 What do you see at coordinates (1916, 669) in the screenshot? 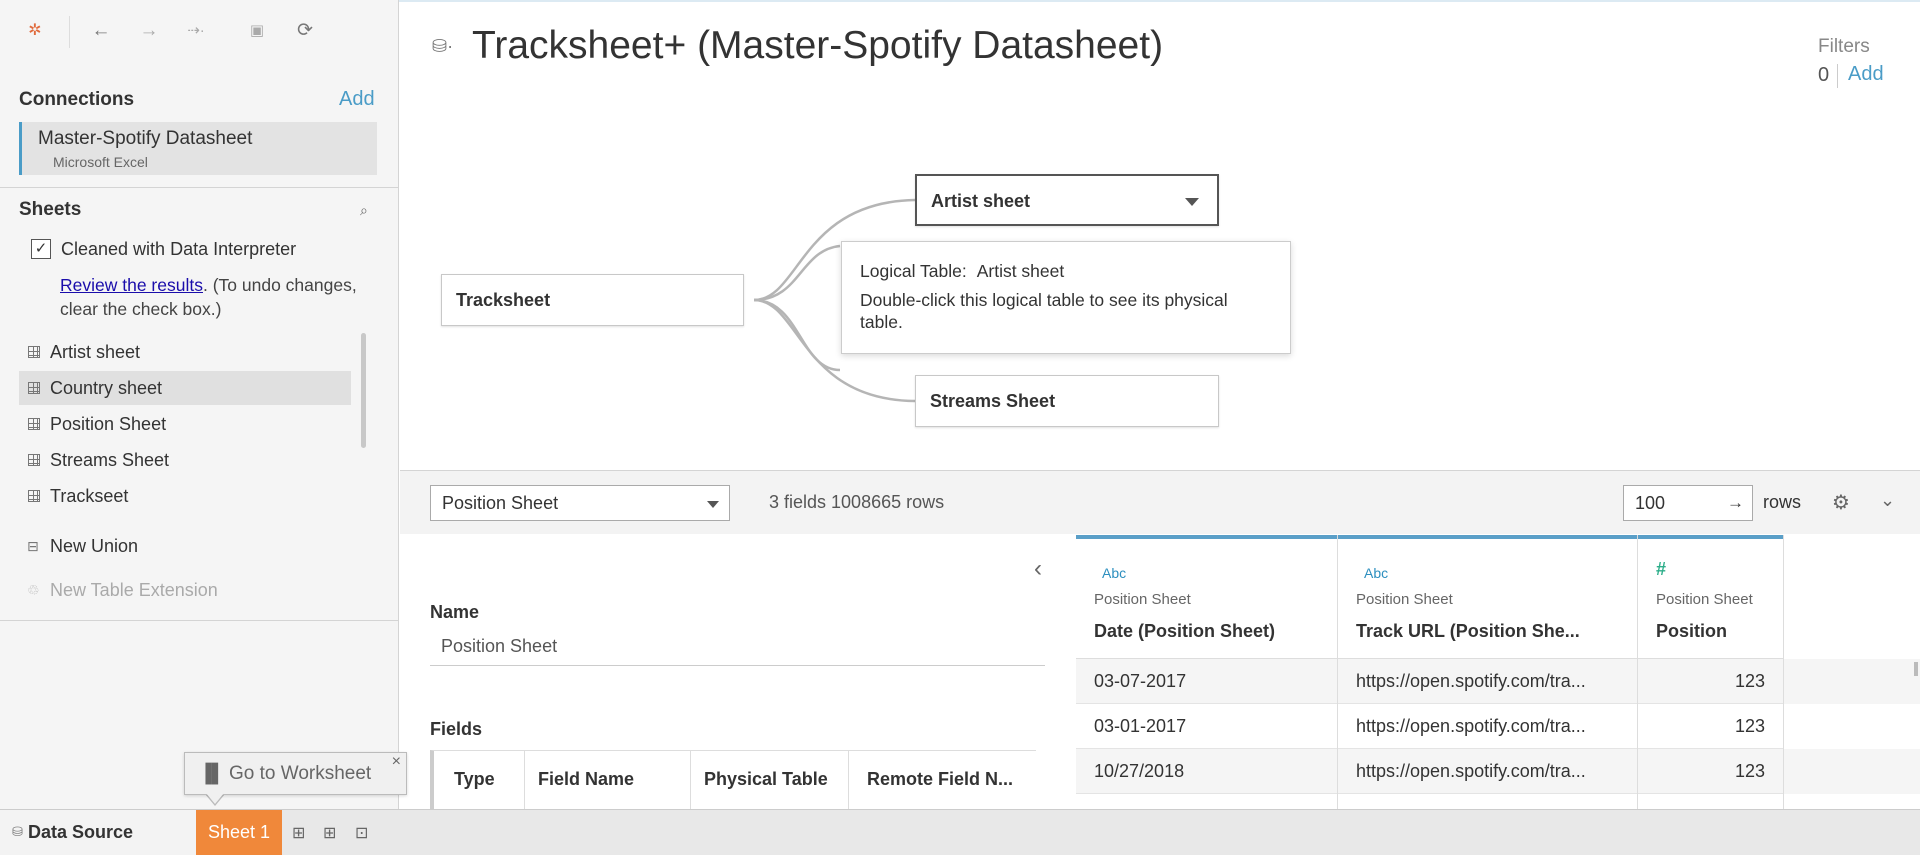
I see `grid-scrollbar` at bounding box center [1916, 669].